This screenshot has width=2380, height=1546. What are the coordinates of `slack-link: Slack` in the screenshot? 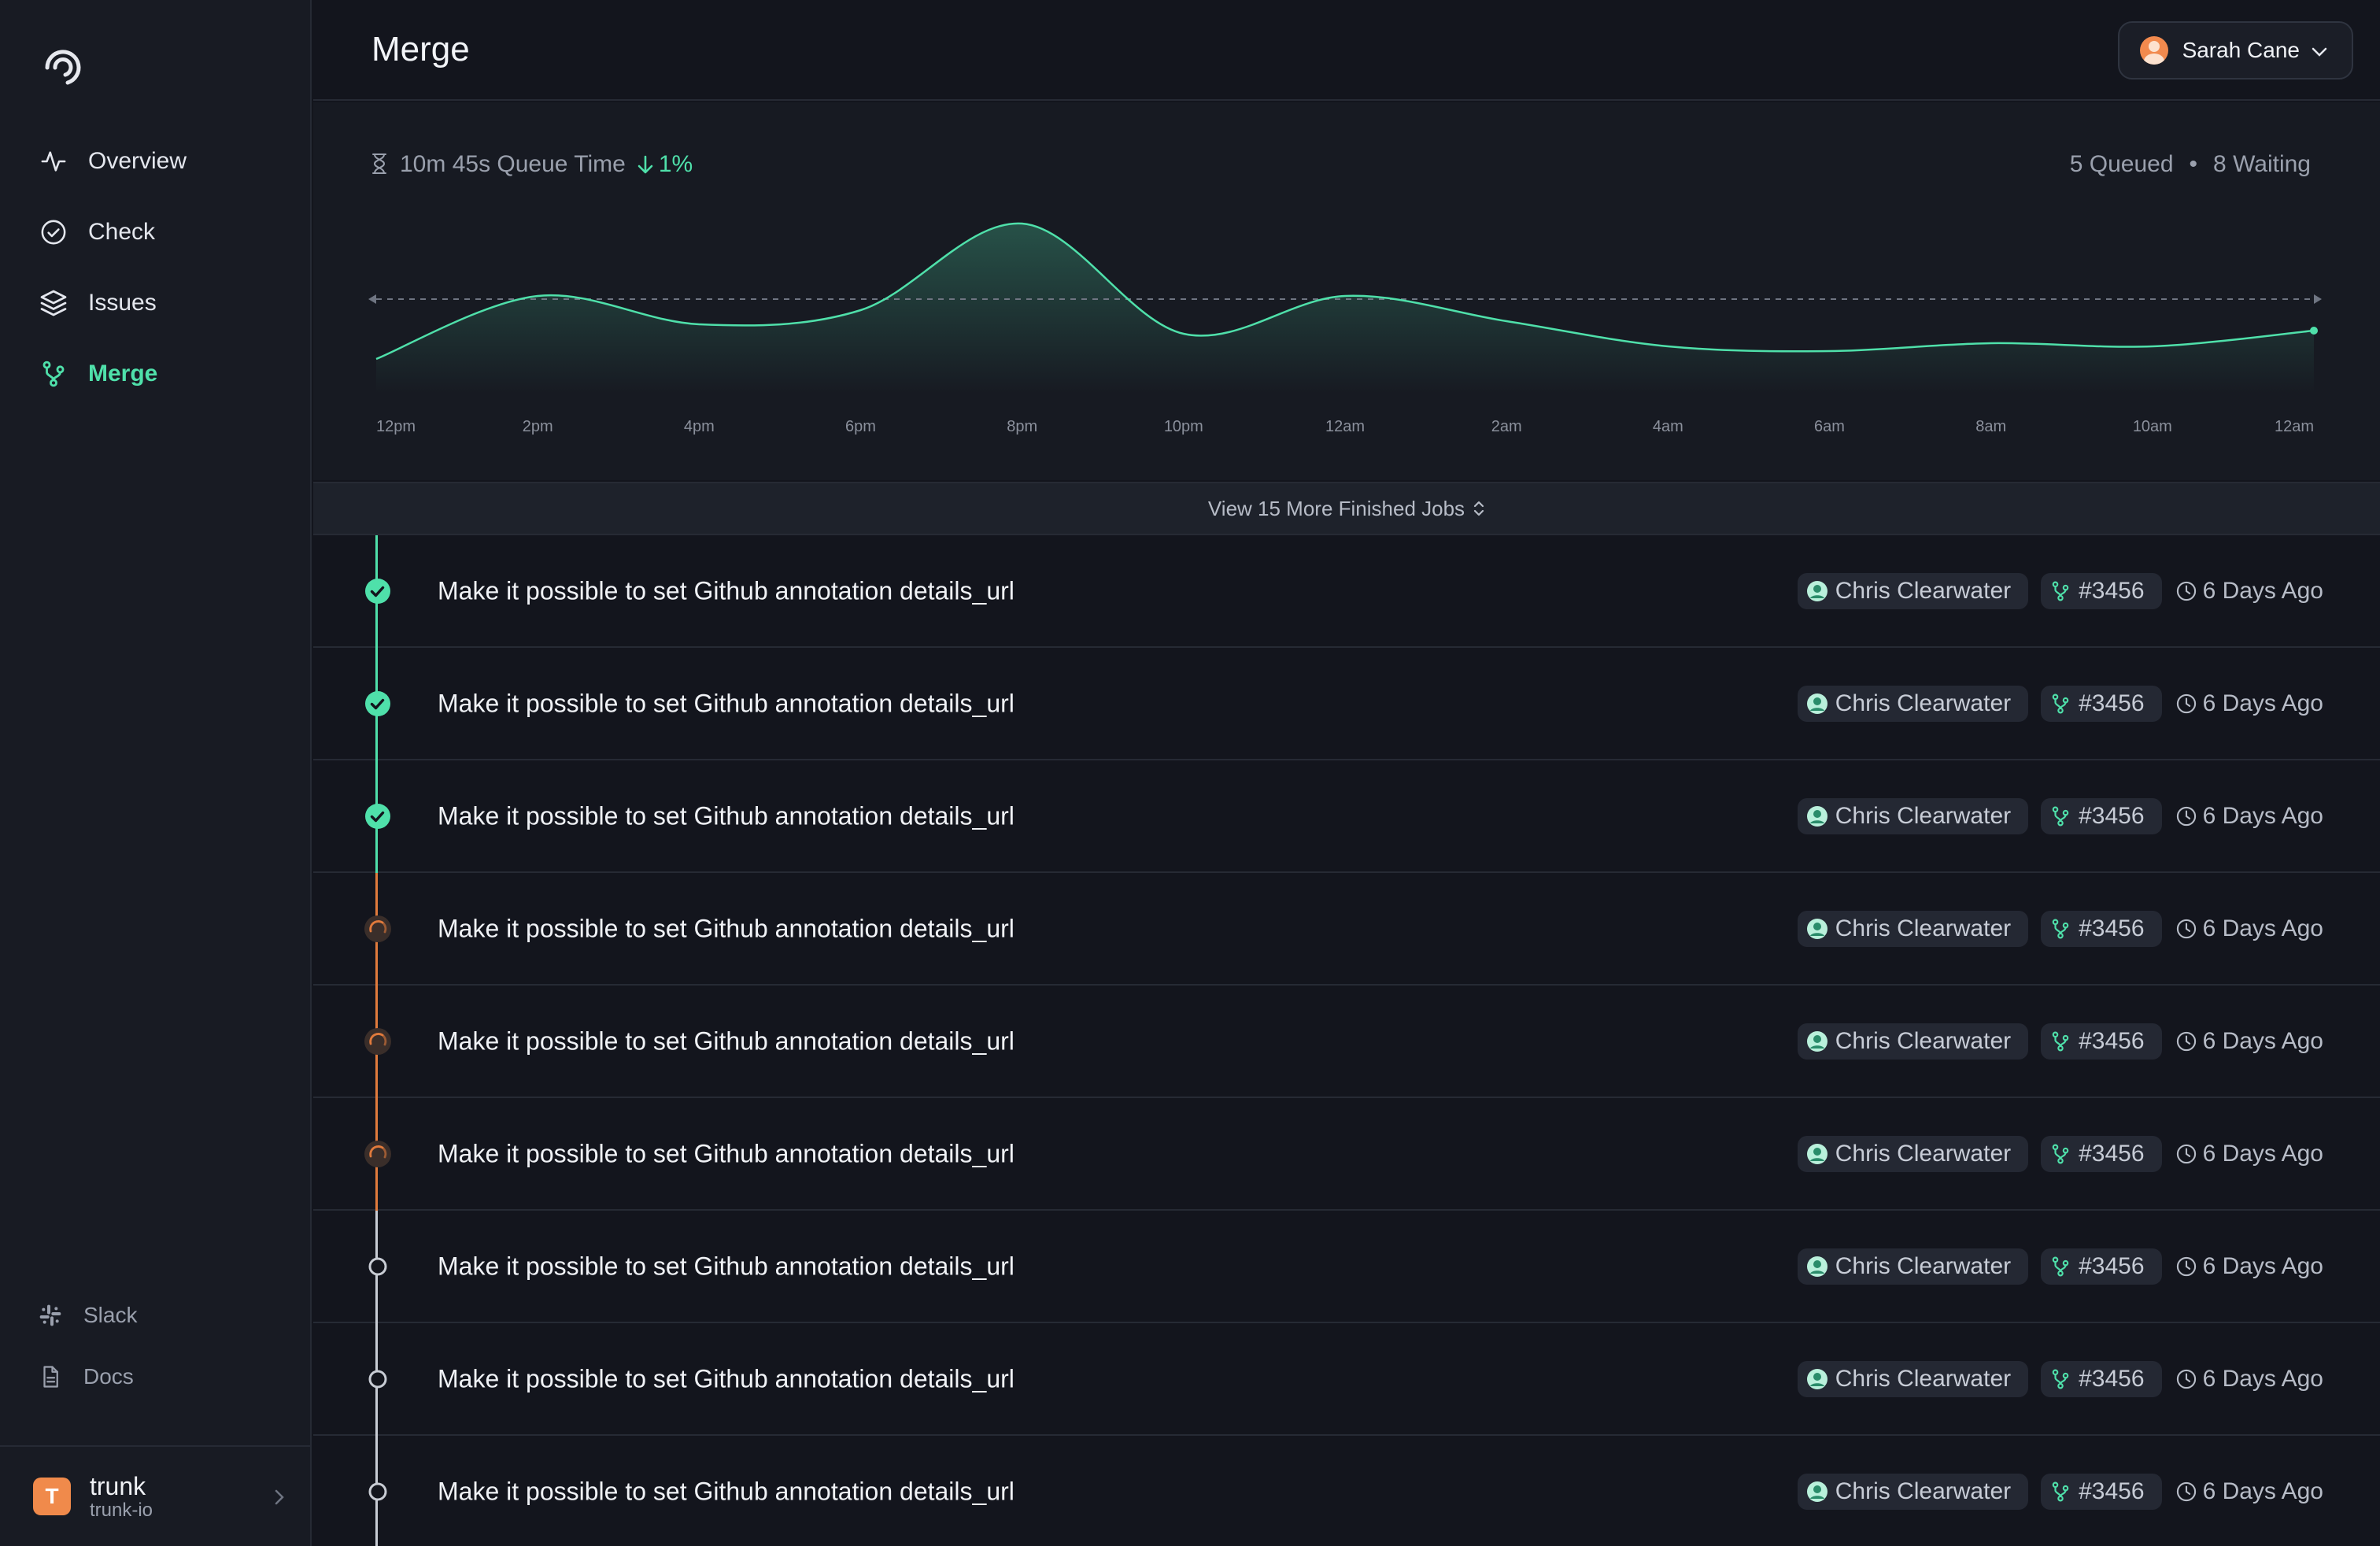 It's located at (156, 1315).